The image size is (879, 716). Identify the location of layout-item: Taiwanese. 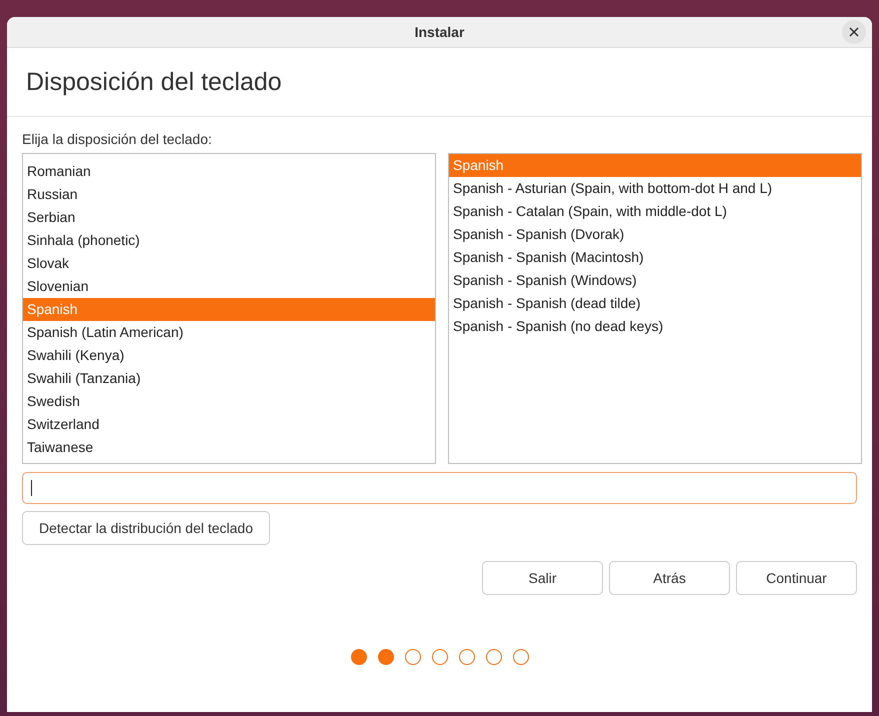
(229, 447).